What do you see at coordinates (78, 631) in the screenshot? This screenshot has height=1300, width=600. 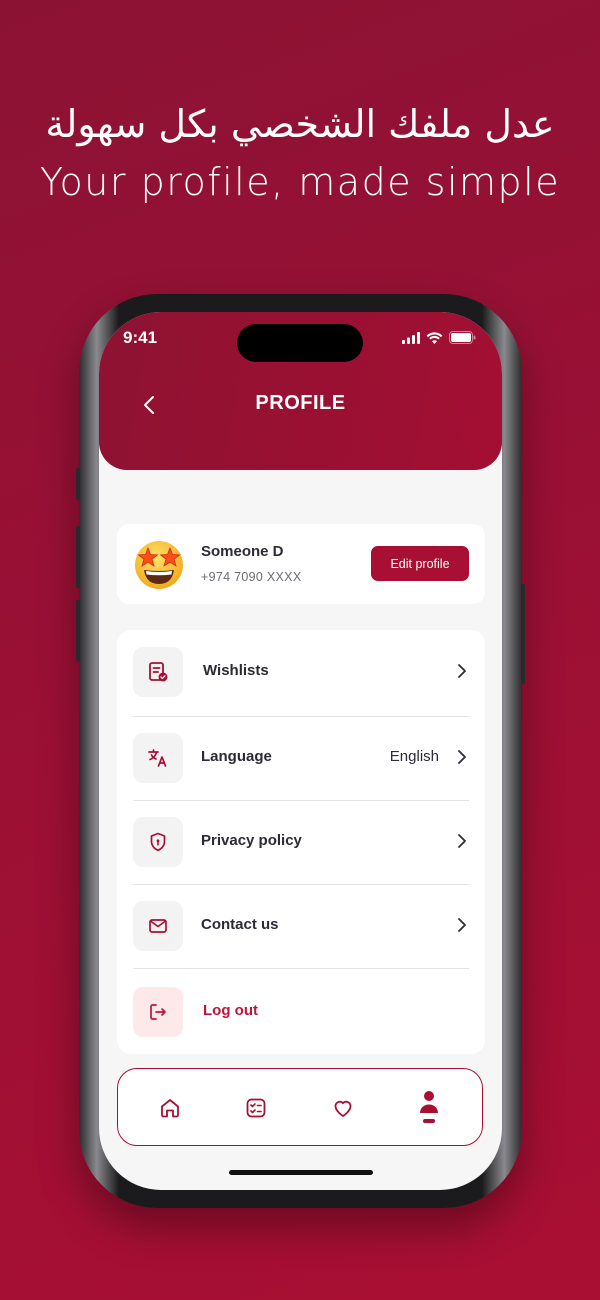 I see `phone-volume-down` at bounding box center [78, 631].